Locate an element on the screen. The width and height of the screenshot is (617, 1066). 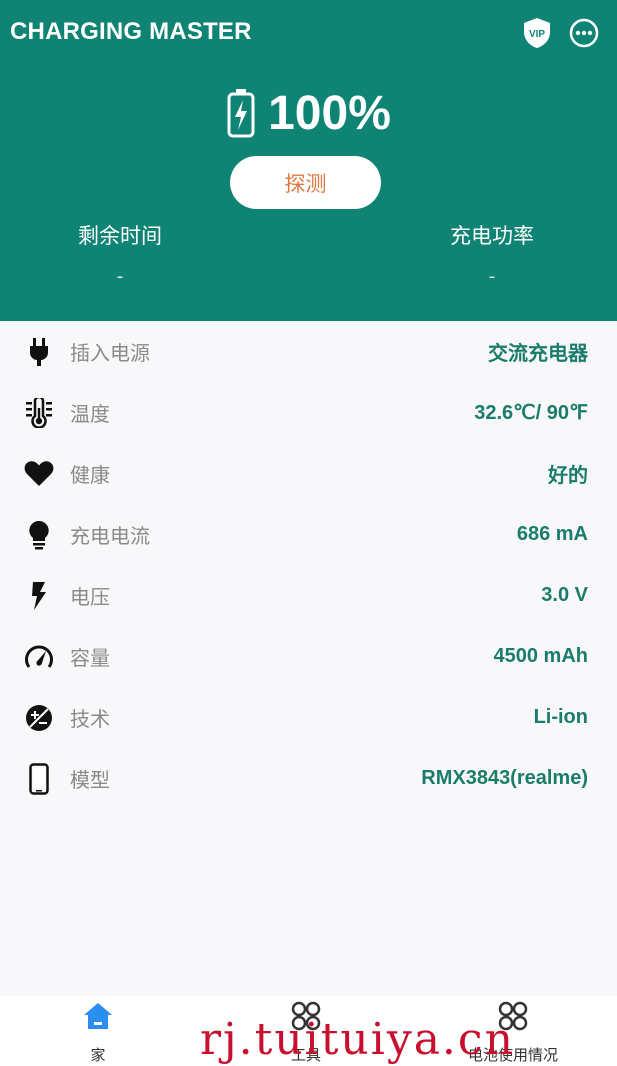
detail-label: 健康 is located at coordinates (90, 475).